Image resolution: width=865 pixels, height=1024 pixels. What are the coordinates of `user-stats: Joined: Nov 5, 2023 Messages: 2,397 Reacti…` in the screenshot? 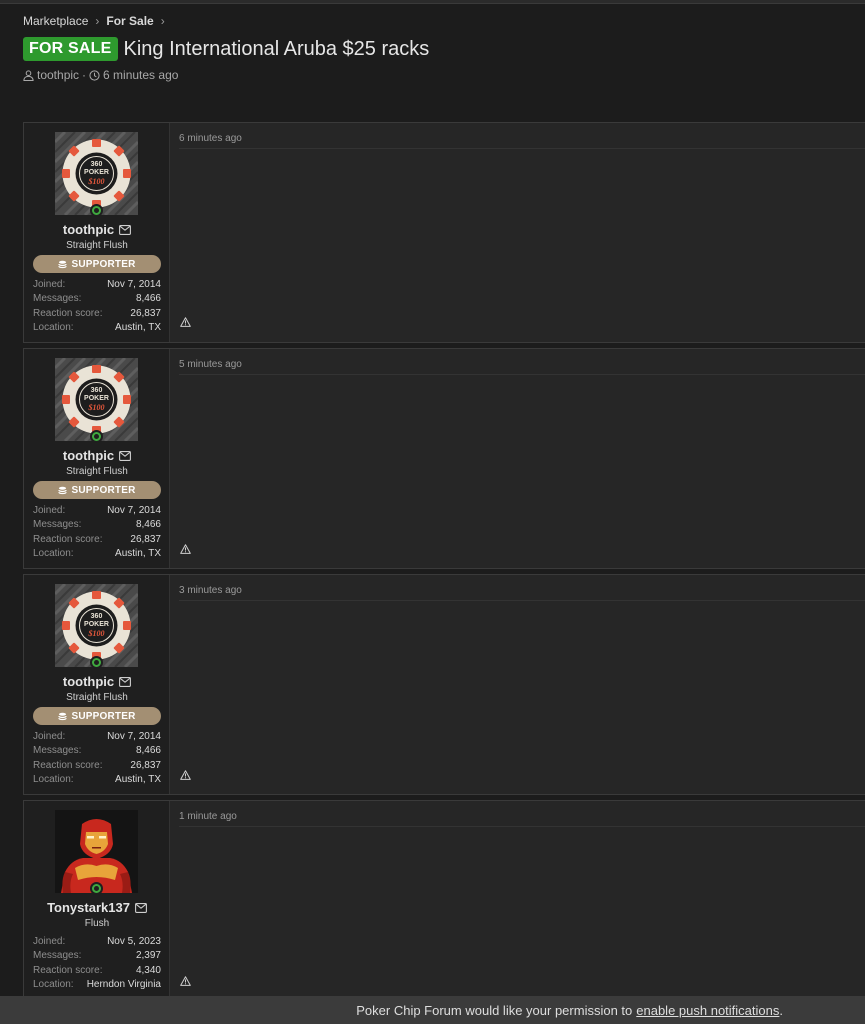 It's located at (97, 963).